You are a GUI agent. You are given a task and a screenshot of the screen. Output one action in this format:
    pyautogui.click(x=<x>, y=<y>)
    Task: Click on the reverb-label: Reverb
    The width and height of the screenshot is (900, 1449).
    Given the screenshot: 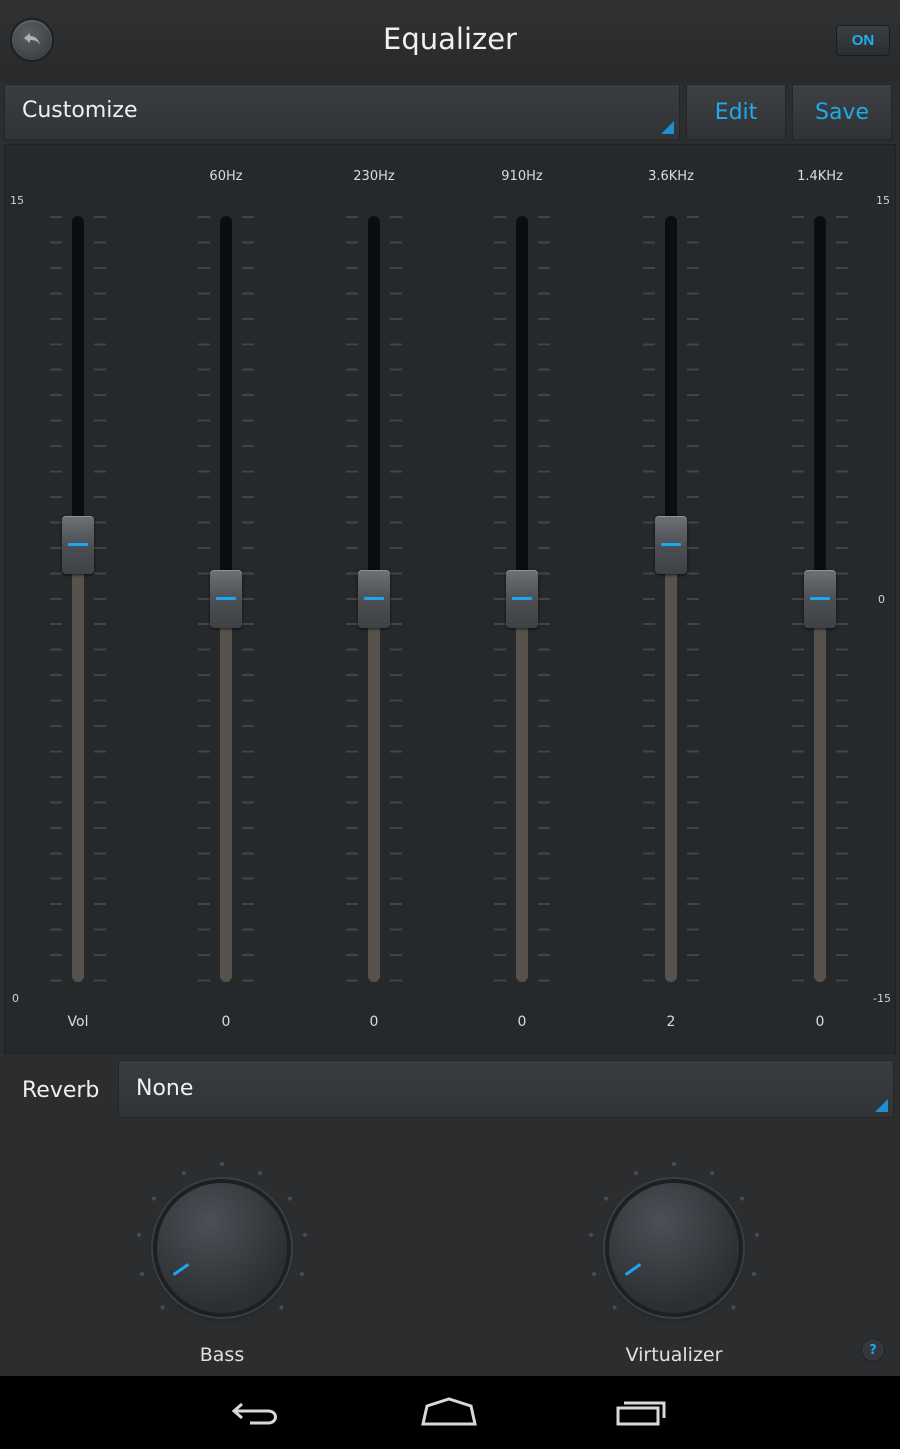 What is the action you would take?
    pyautogui.click(x=61, y=1090)
    